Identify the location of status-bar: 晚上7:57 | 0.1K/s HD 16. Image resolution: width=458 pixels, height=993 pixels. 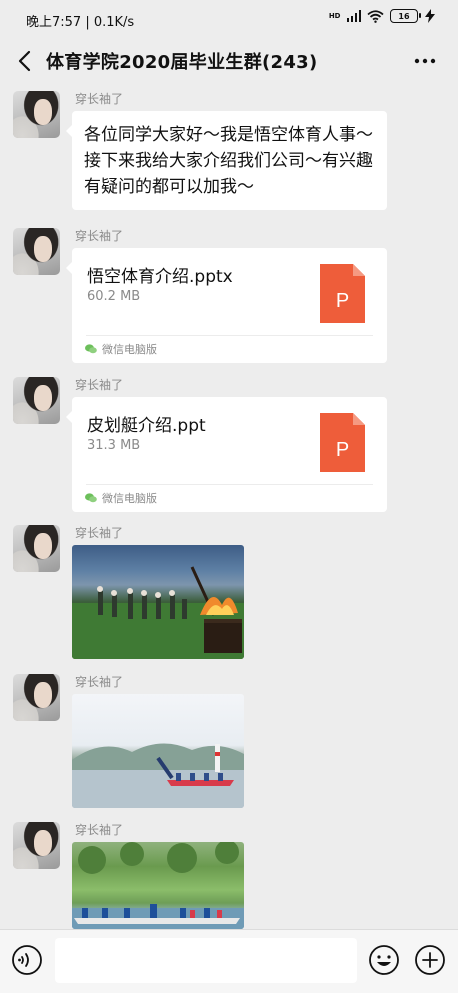
(229, 19).